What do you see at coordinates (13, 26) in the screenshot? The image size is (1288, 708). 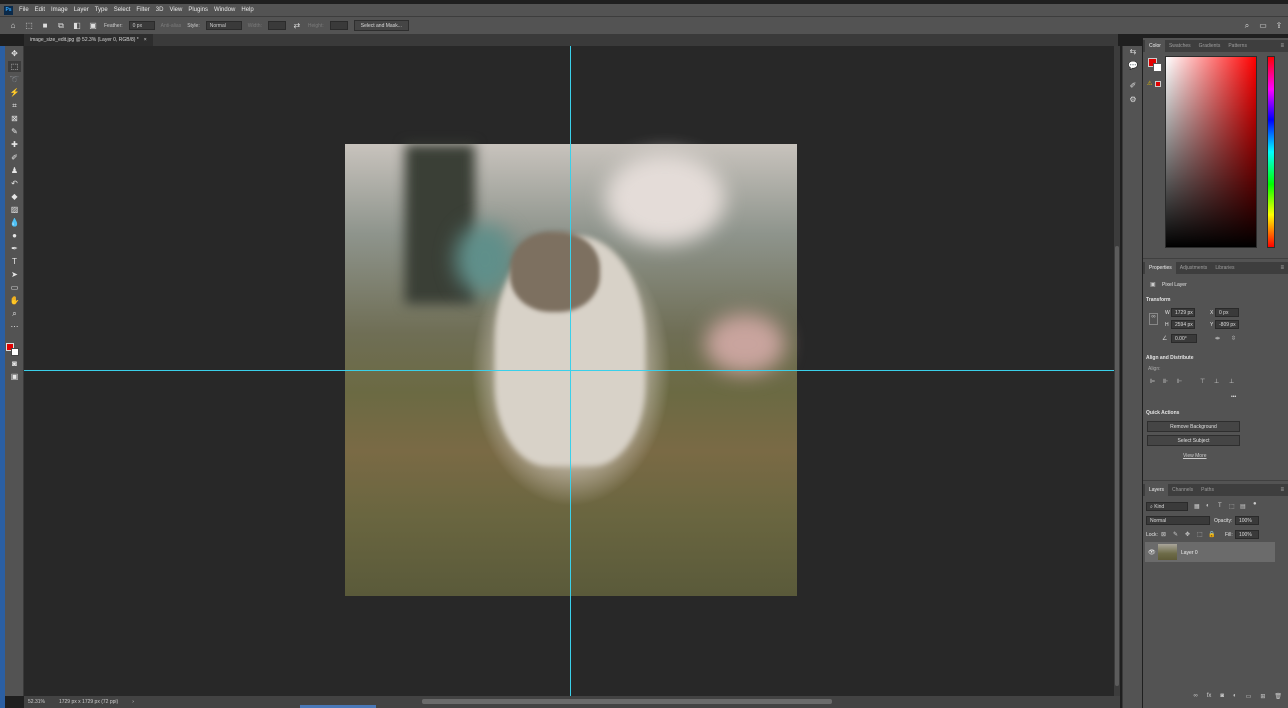 I see `home-icon: ⌂` at bounding box center [13, 26].